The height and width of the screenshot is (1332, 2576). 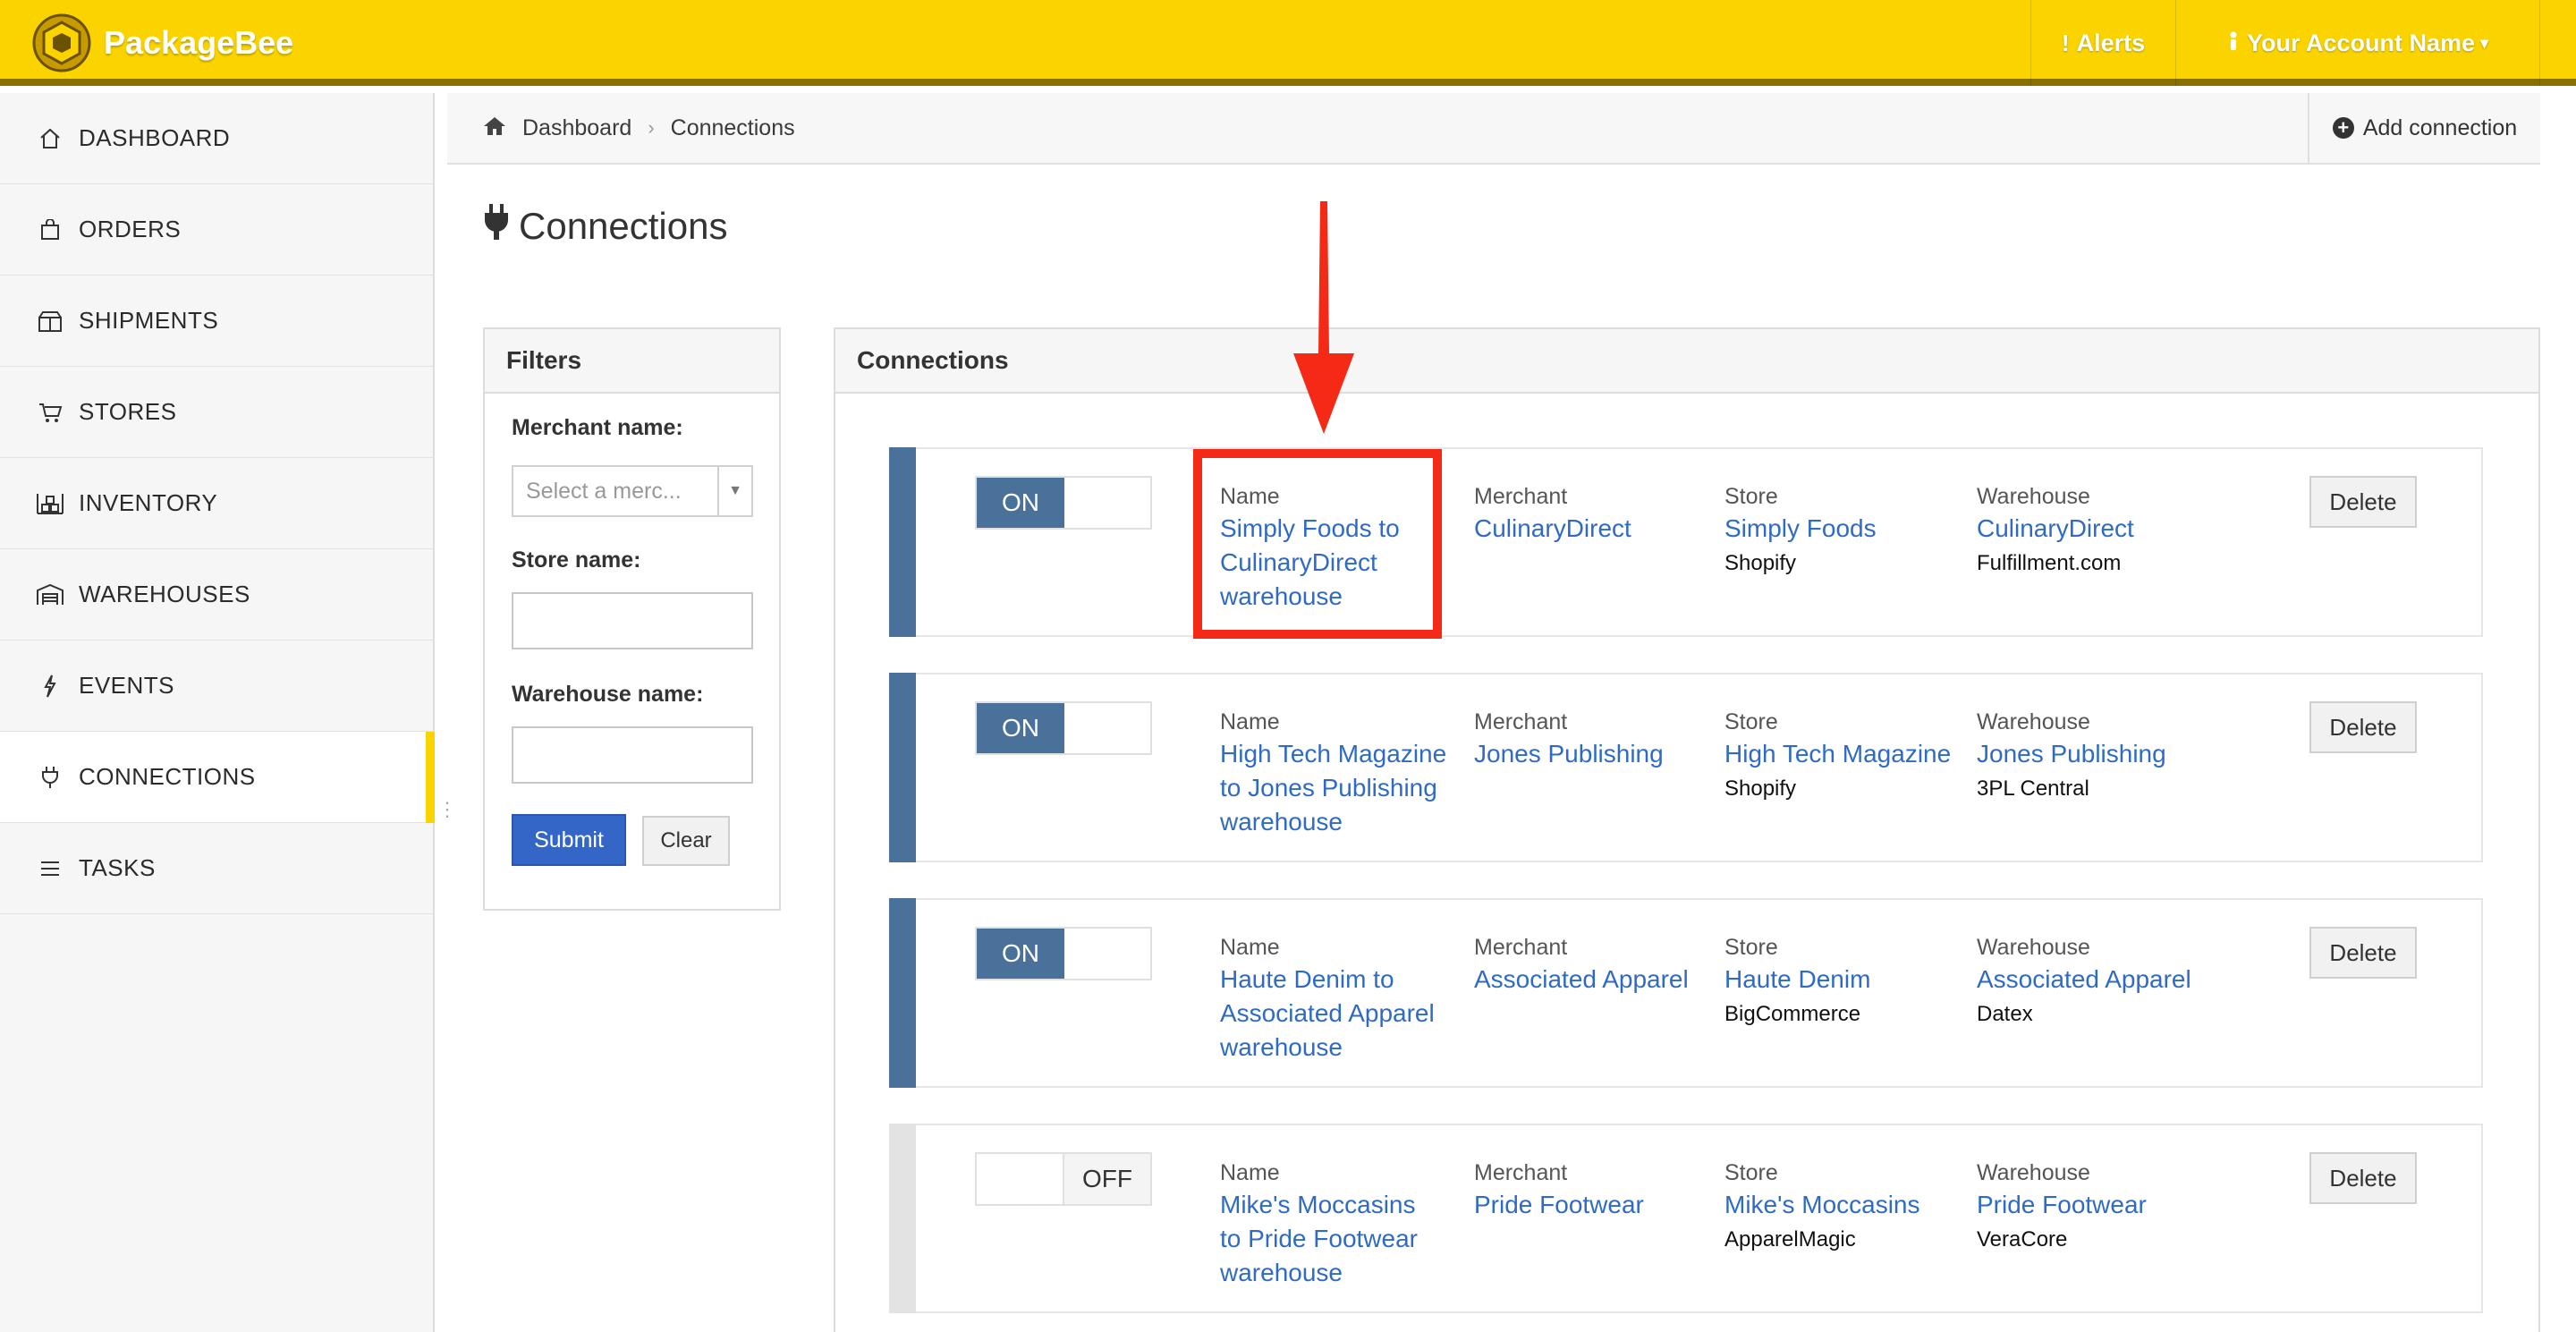 I want to click on alerts-label: Alerts, so click(x=2111, y=42).